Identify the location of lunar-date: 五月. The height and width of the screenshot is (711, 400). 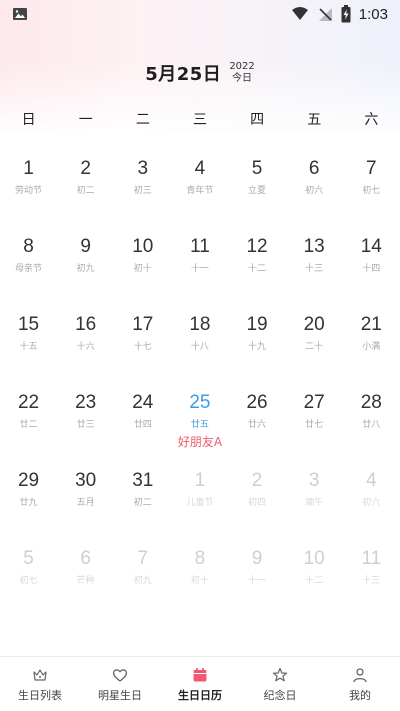
(85, 503).